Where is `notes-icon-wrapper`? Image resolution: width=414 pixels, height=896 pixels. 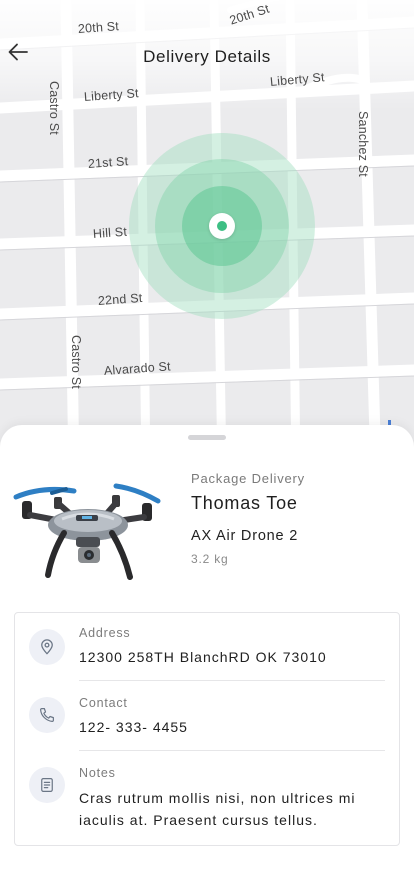
notes-icon-wrapper is located at coordinates (47, 785).